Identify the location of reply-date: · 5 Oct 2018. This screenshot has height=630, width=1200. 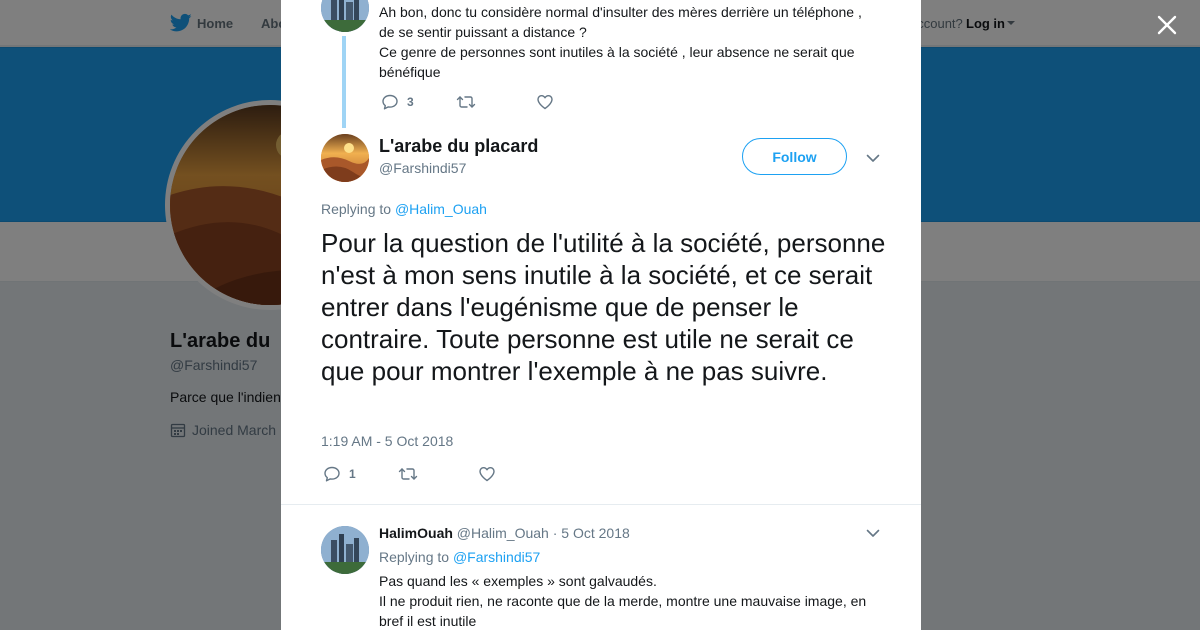
(591, 533).